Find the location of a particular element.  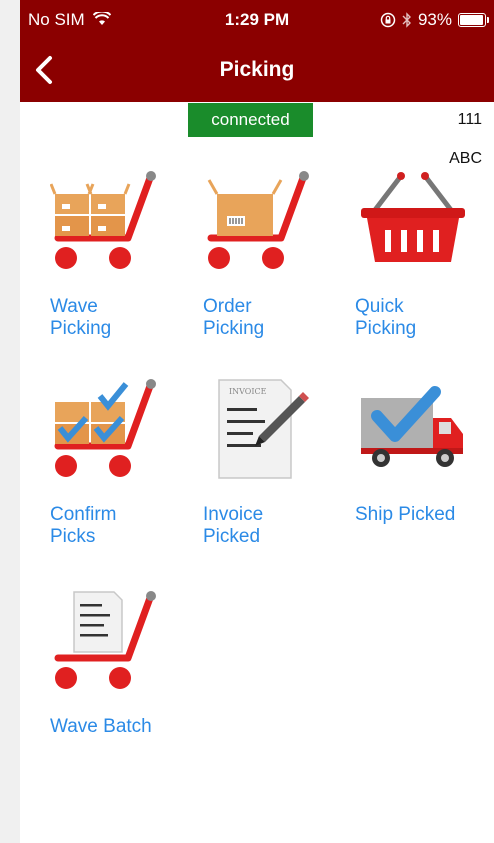

tile-label: Wave Batch is located at coordinates (101, 726).